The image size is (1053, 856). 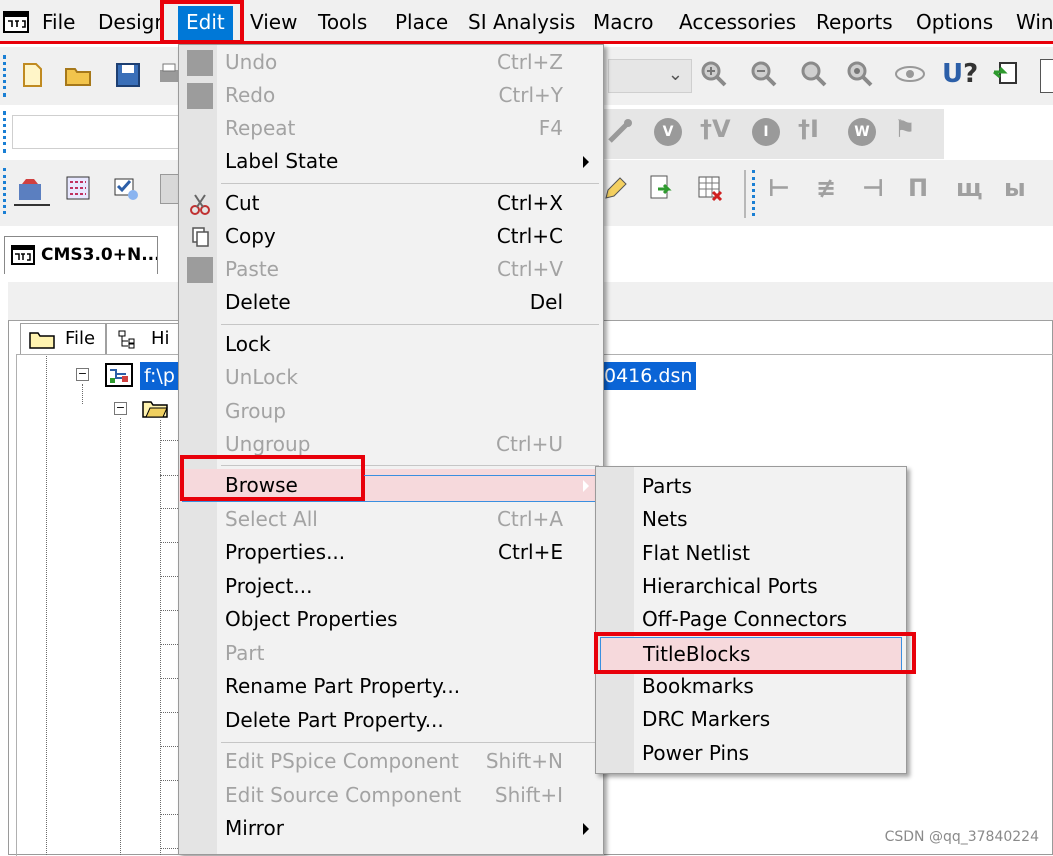 I want to click on submenu-item-off-page-connectors: Off-Page Connectors, so click(x=751, y=619).